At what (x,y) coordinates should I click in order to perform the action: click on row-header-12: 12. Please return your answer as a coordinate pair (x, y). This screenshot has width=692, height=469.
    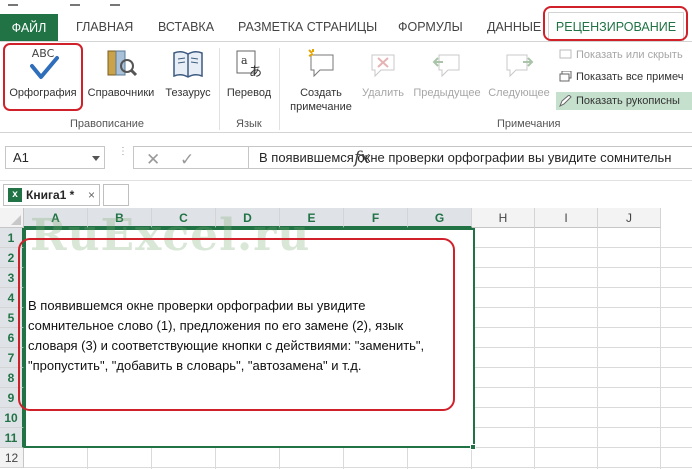
    Looking at the image, I should click on (12, 458).